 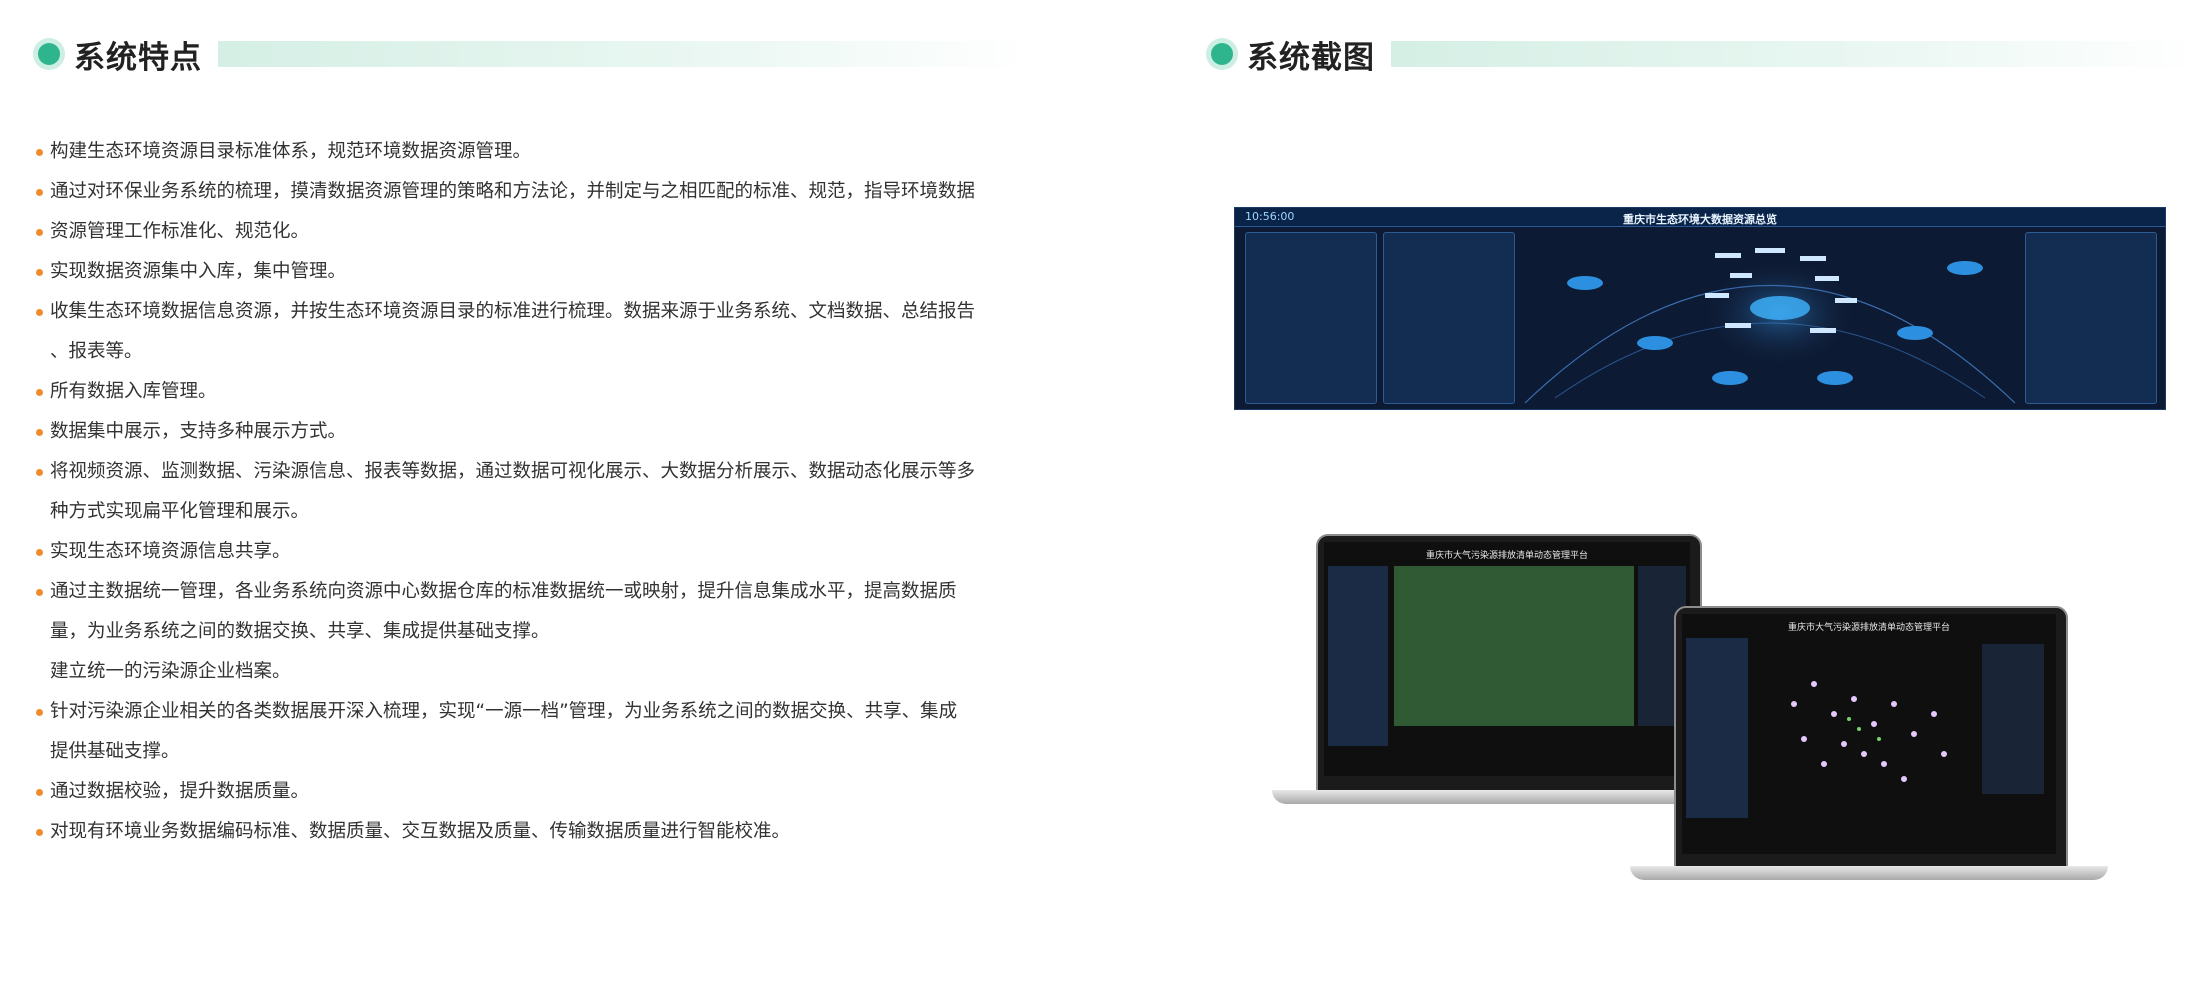 What do you see at coordinates (96, 351) in the screenshot?
I see `feature-item: 、报表等。` at bounding box center [96, 351].